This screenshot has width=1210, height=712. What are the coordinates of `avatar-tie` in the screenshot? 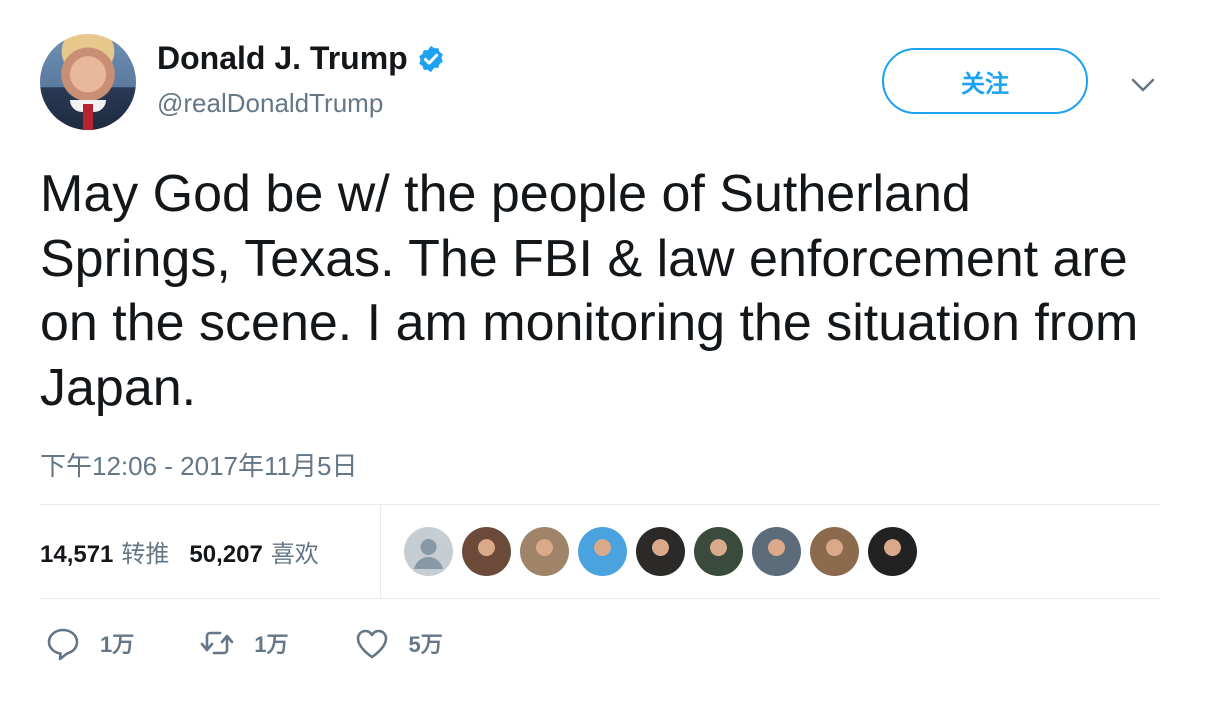 It's located at (88, 117).